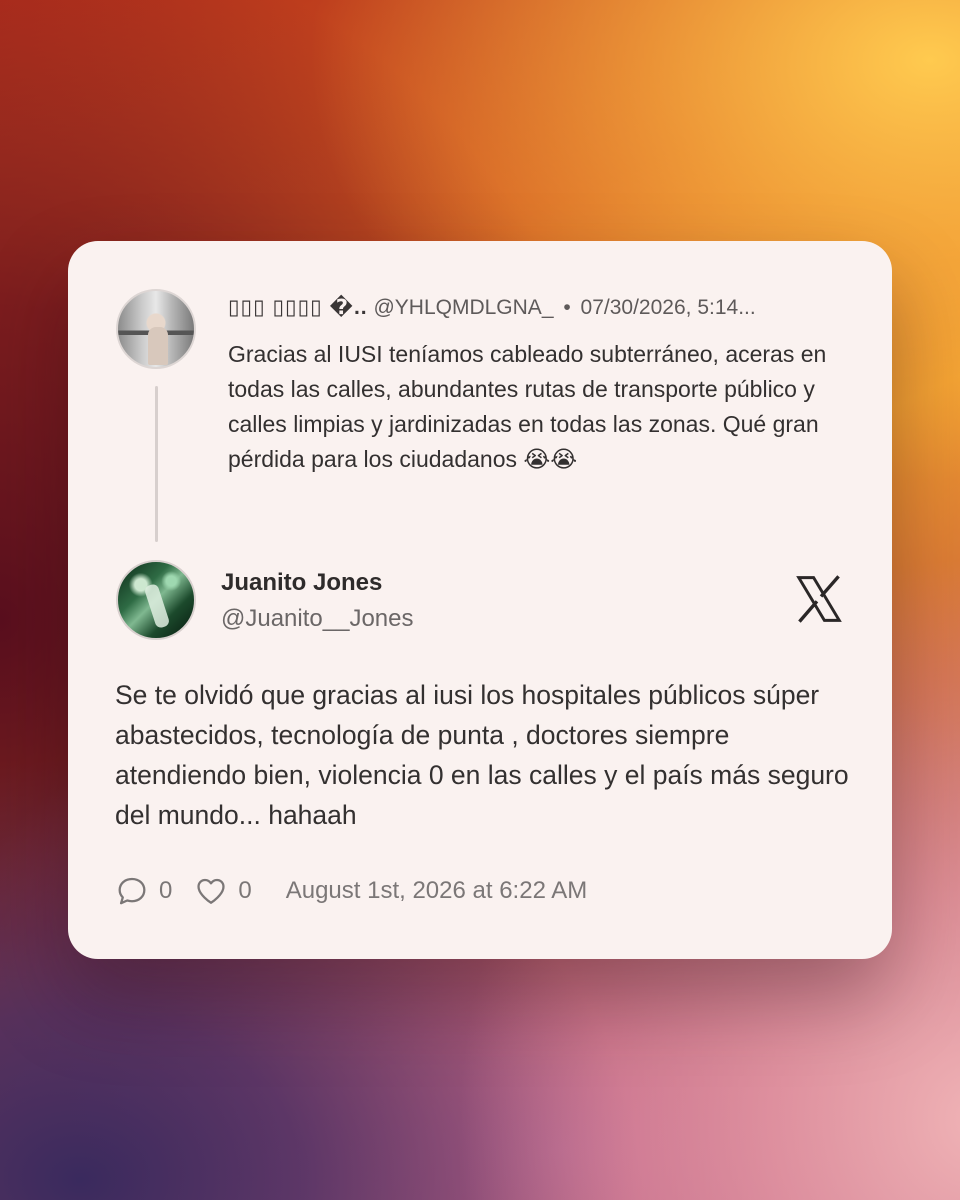  I want to click on like-count: 0, so click(245, 890).